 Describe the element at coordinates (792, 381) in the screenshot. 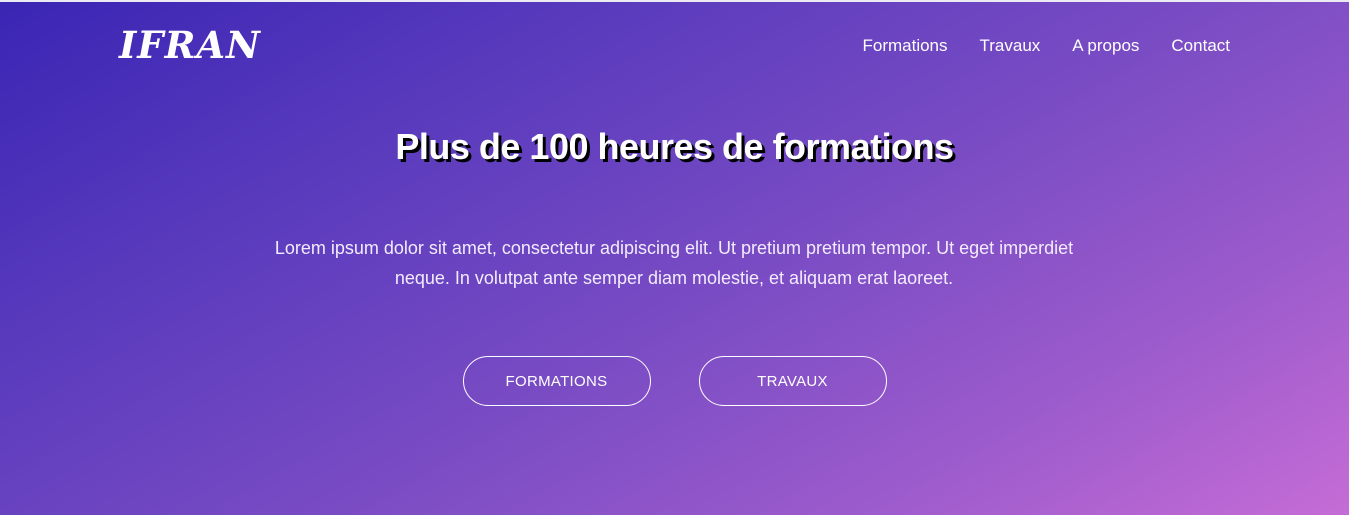

I see `travaux-button: TRAVAUX` at that location.